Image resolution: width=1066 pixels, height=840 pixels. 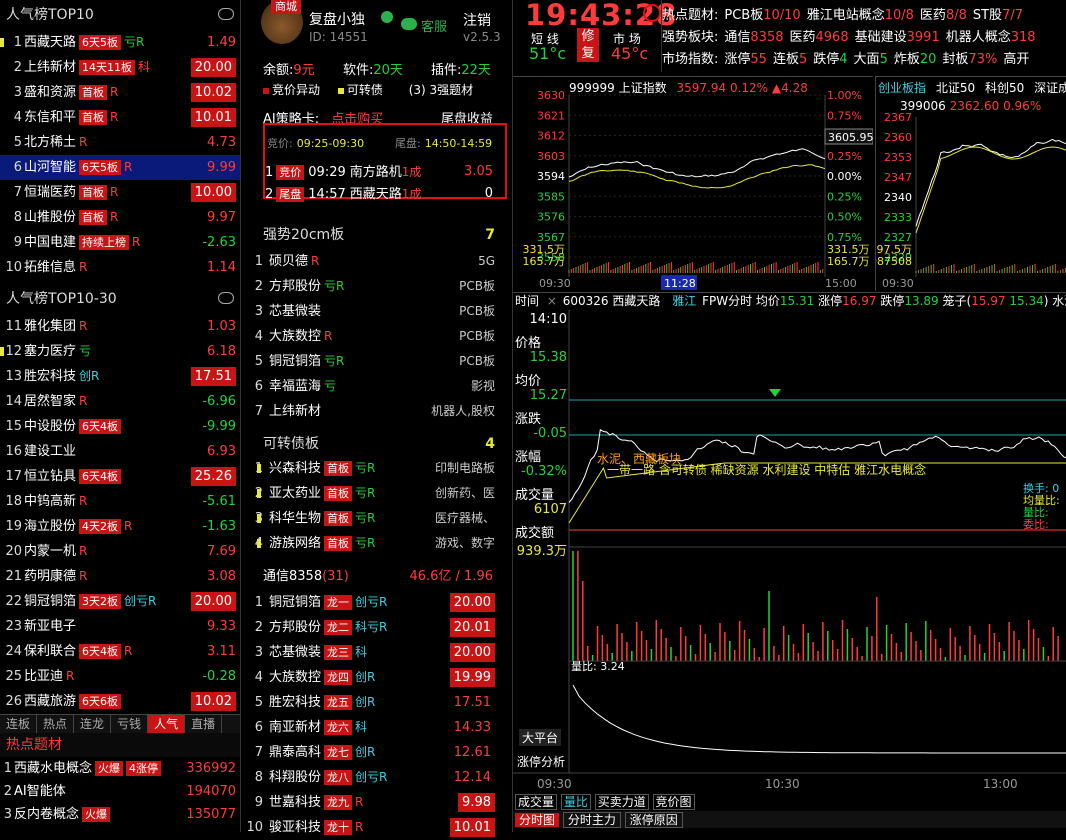 I want to click on bonds-row: 2亚太药业首板亏R创新药、医, so click(x=376, y=493).